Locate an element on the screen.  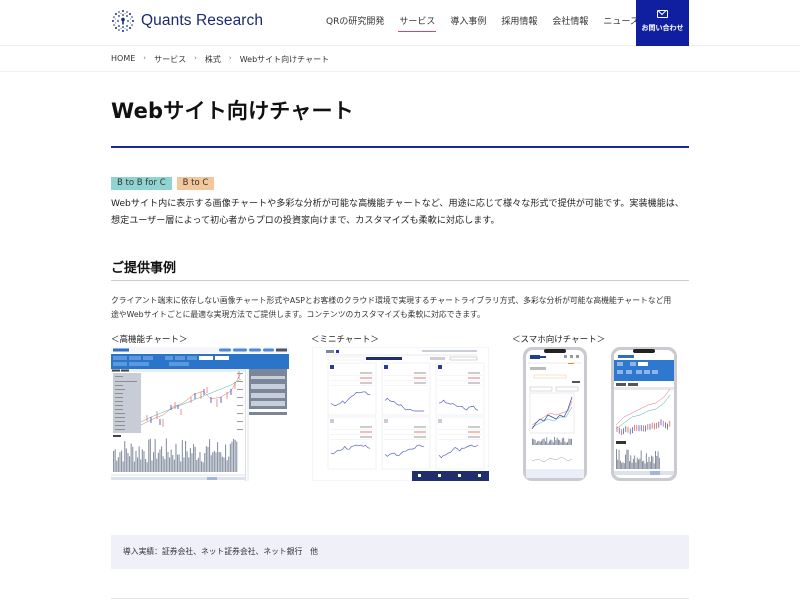
mini-chart-screenshot is located at coordinates (400, 414).